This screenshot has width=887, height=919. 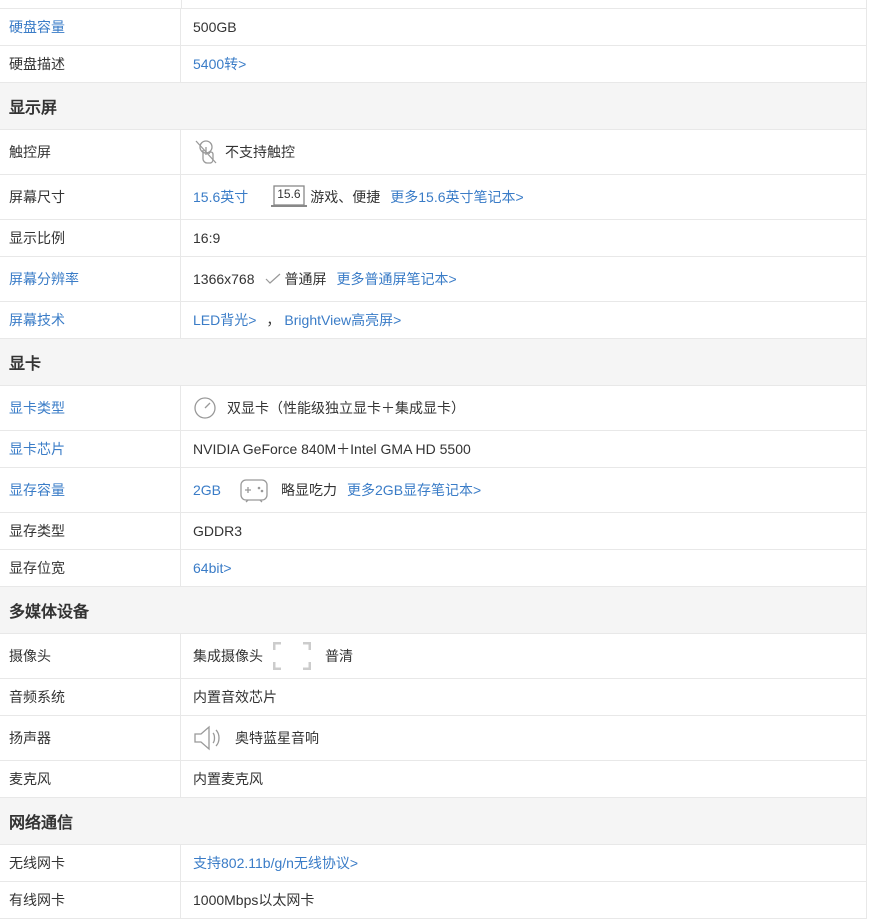 I want to click on checkmark-icon, so click(x=273, y=279).